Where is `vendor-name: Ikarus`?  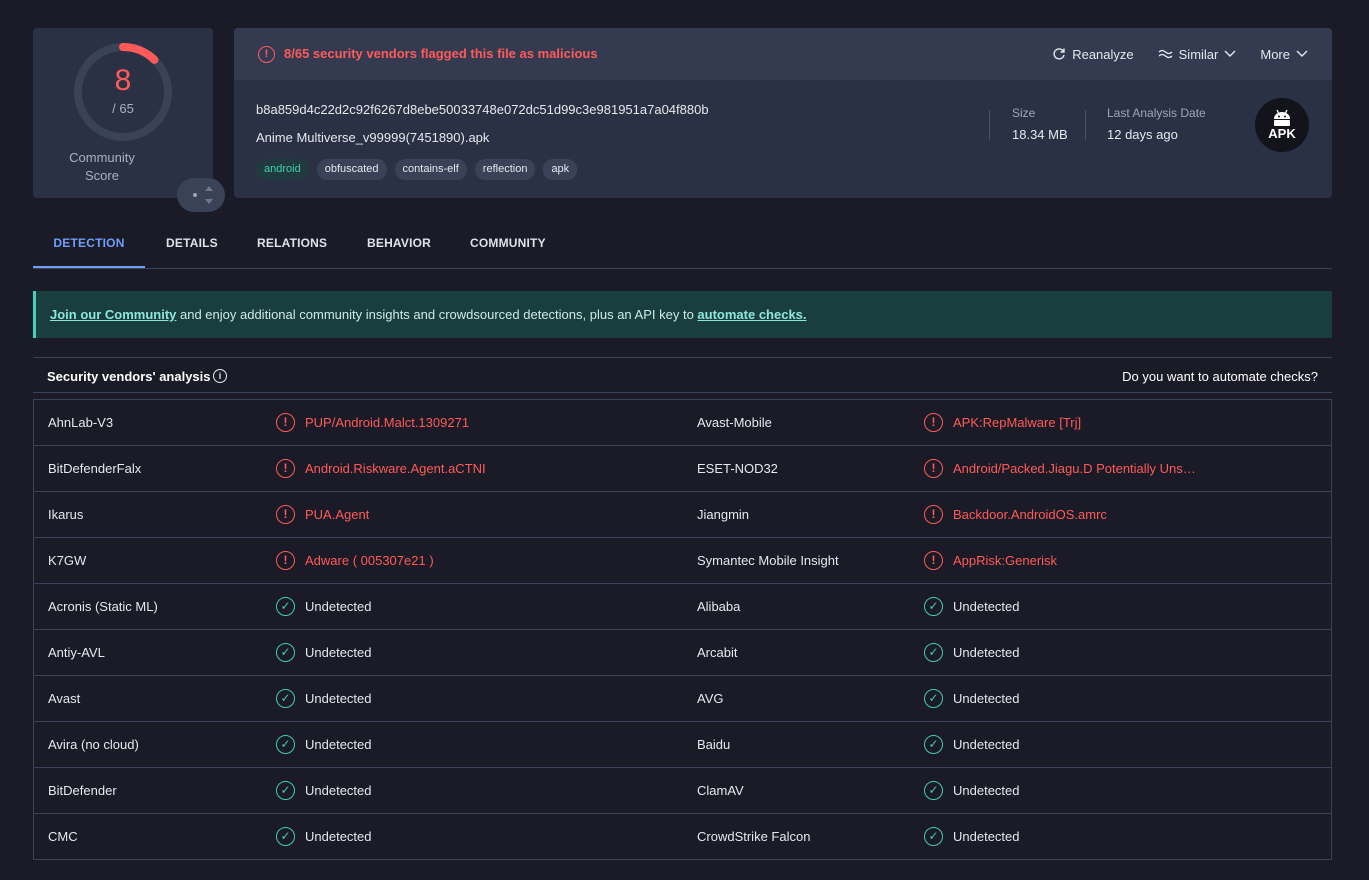
vendor-name: Ikarus is located at coordinates (66, 514).